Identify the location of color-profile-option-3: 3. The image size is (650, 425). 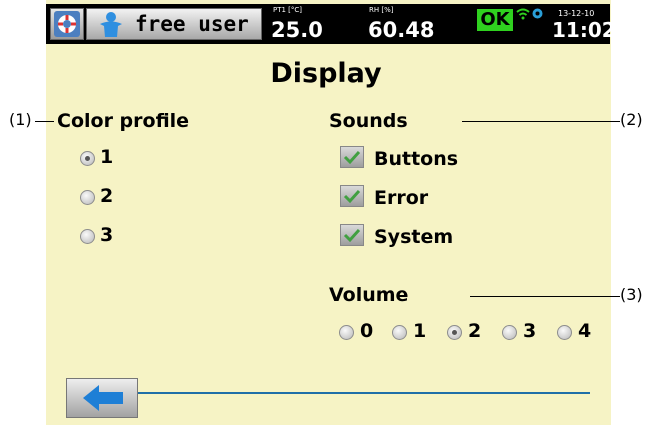
(107, 235).